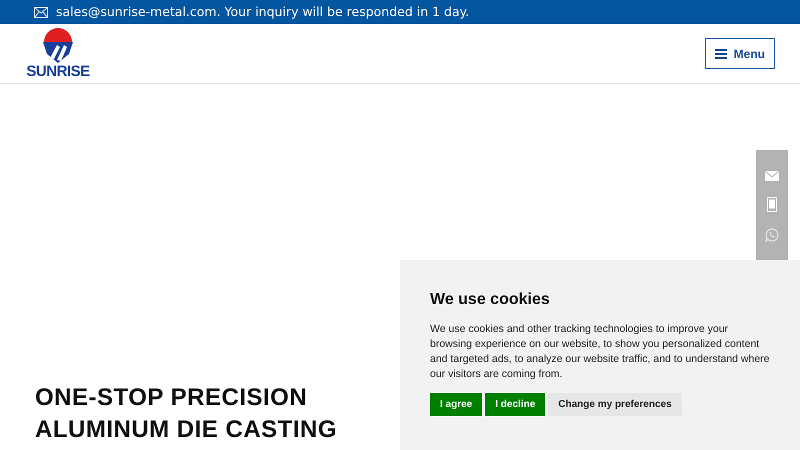 The height and width of the screenshot is (450, 800). Describe the element at coordinates (171, 398) in the screenshot. I see `hero-heading: ONE-STOP PRECISION` at that location.